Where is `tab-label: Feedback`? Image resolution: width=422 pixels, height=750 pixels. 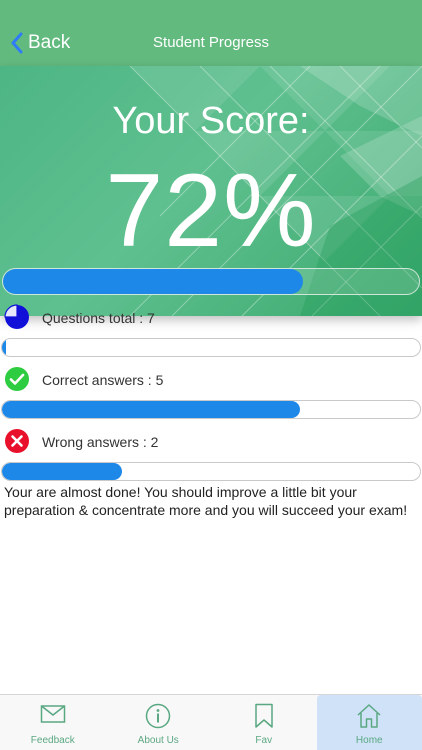
tab-label: Feedback is located at coordinates (52, 740).